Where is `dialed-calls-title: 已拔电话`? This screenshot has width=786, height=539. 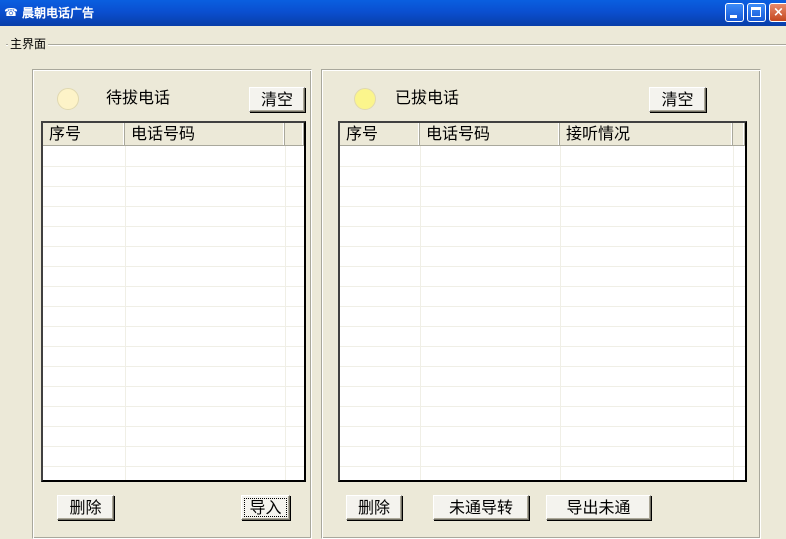 dialed-calls-title: 已拔电话 is located at coordinates (427, 97).